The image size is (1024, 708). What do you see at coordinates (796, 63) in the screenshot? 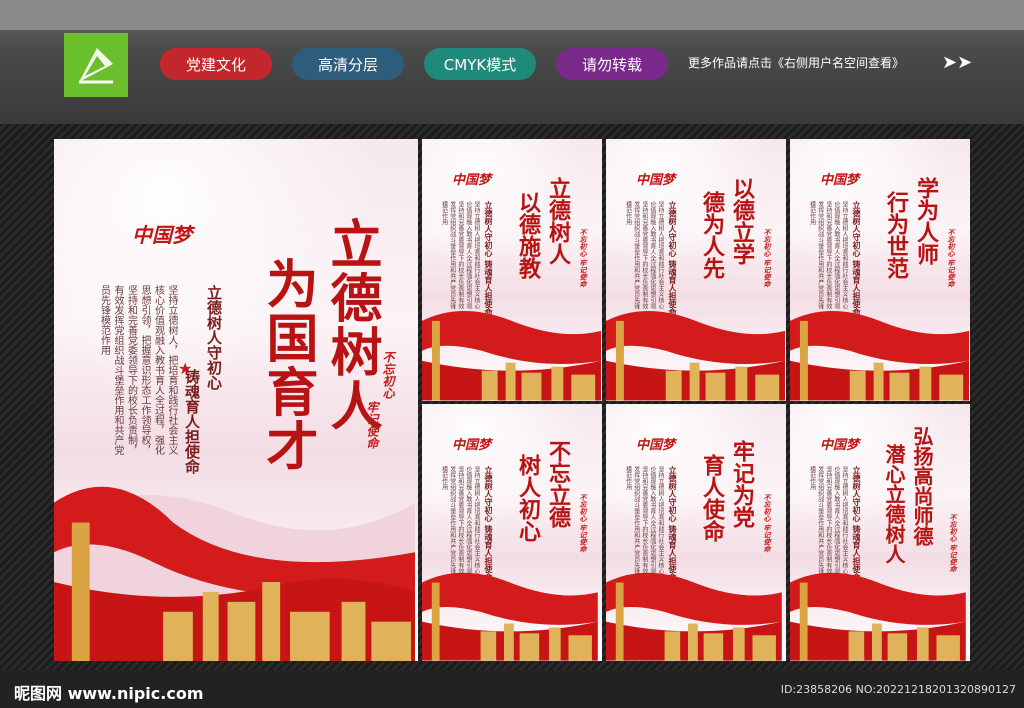
I see `more-works-note: 更多作品请点击《右侧用户名空间查看》` at bounding box center [796, 63].